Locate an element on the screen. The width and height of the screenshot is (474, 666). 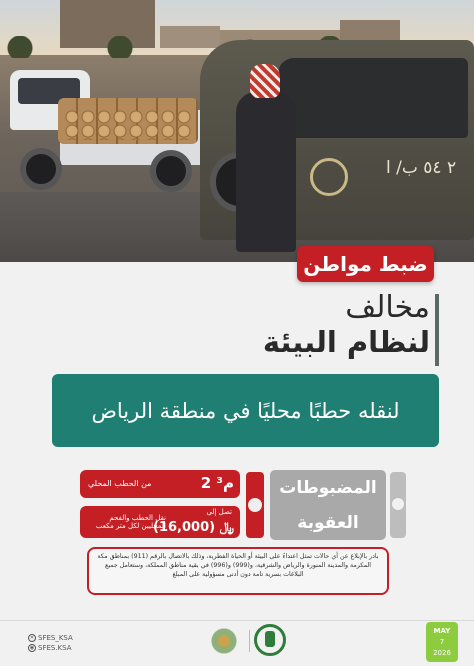
instagram-handle: ◉ SFES.KSA is located at coordinates (50, 648).